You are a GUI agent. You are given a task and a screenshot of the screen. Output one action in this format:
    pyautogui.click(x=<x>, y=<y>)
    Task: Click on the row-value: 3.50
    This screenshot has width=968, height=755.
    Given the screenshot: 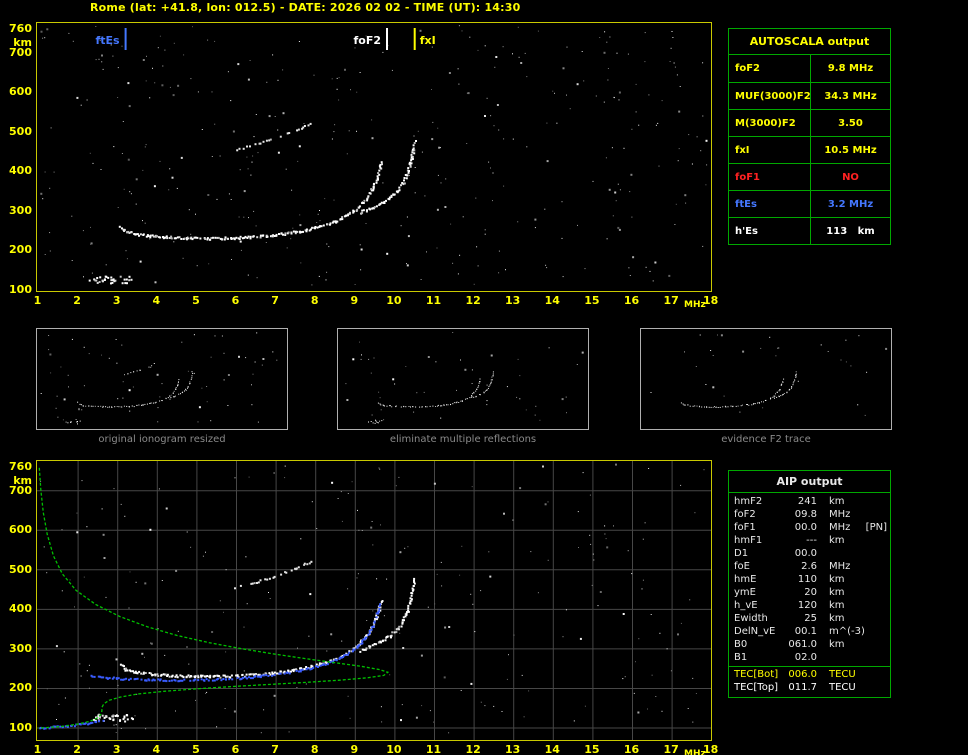 What is the action you would take?
    pyautogui.click(x=850, y=123)
    